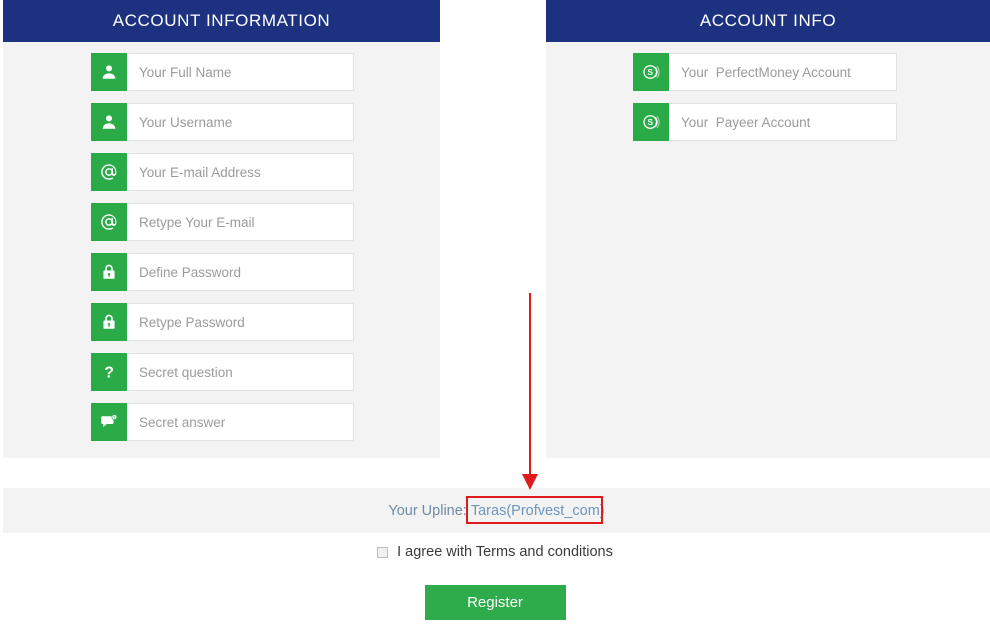  Describe the element at coordinates (240, 372) in the screenshot. I see `input-secret-question: Secret question` at that location.